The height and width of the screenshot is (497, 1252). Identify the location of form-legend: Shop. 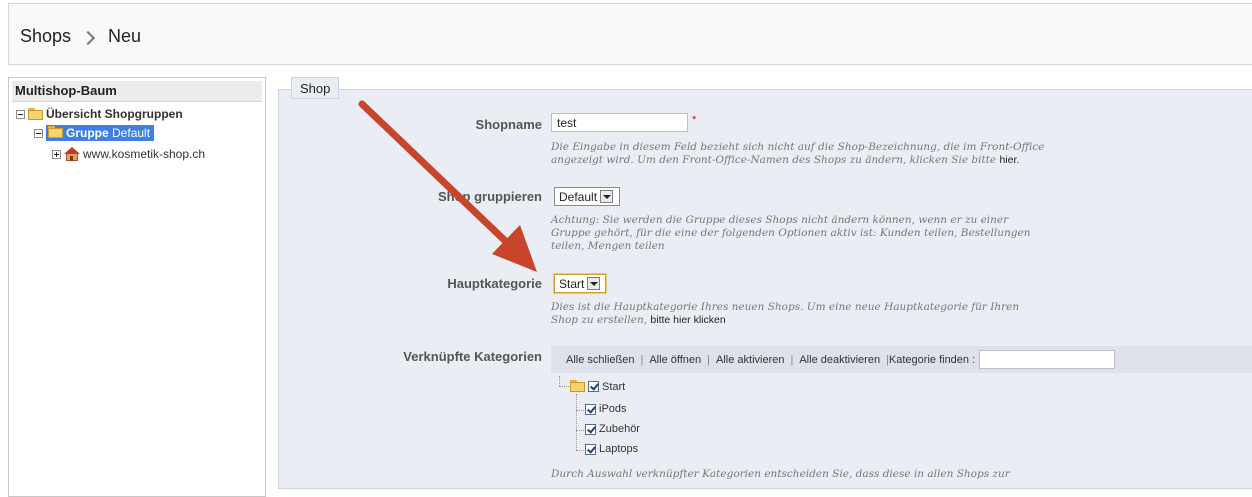
(315, 88).